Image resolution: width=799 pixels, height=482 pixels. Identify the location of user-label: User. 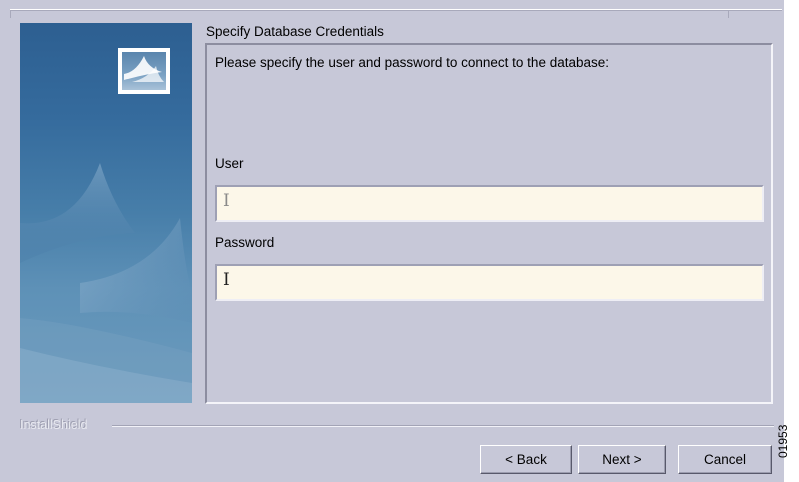
(229, 163).